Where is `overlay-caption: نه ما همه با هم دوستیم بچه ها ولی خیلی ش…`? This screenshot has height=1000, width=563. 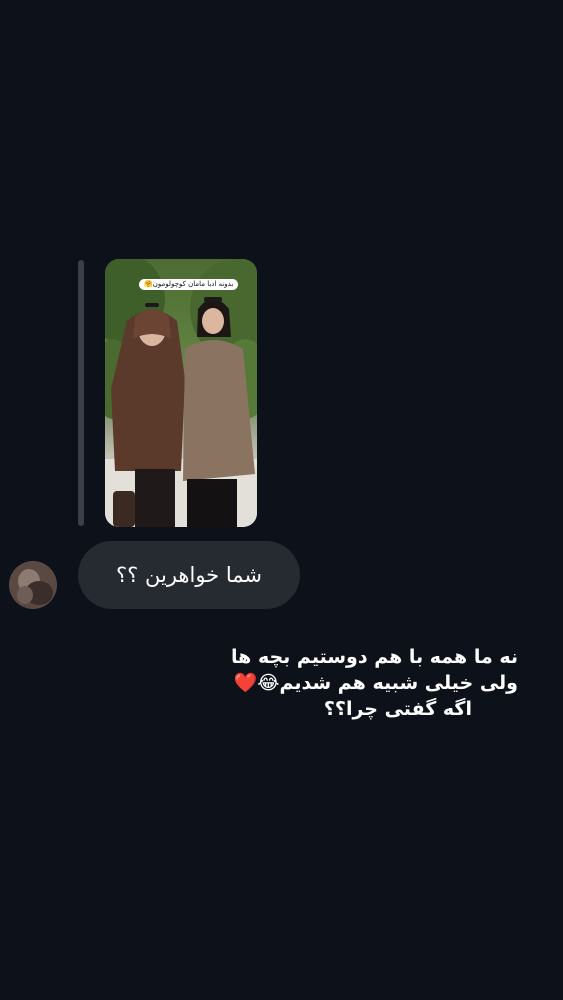 overlay-caption: نه ما همه با هم دوستیم بچه ها ولی خیلی ش… is located at coordinates (328, 683).